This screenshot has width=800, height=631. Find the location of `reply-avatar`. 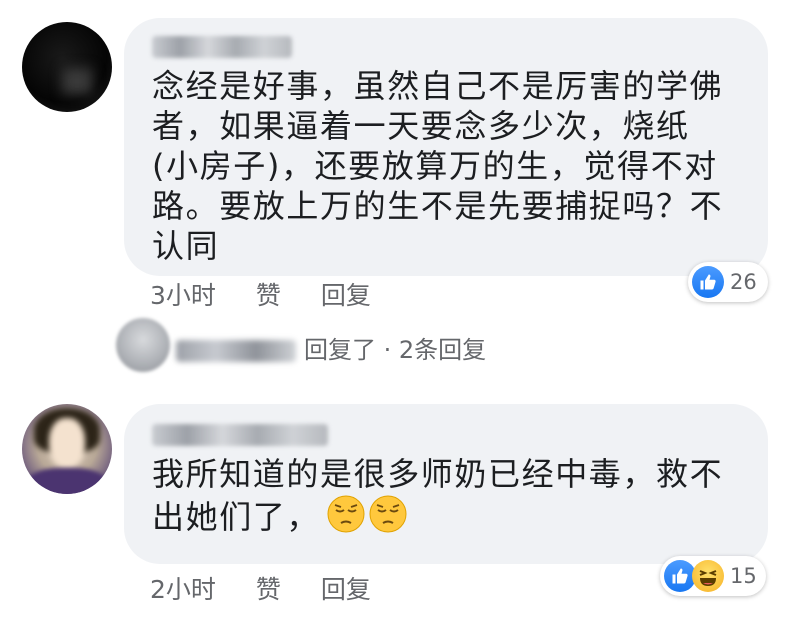

reply-avatar is located at coordinates (143, 345).